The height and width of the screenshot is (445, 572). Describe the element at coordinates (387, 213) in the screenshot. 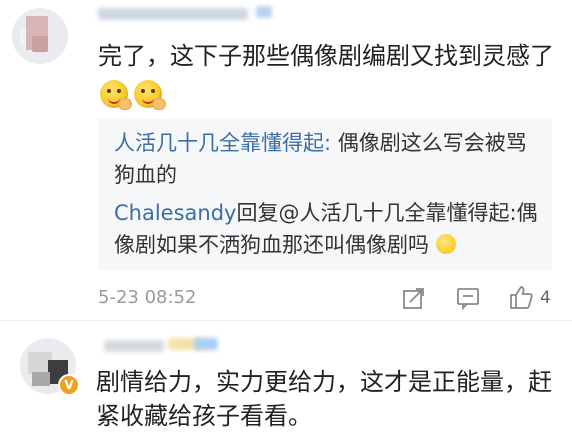

I see `reply-text: 回复@人活几十几全靠懂得起:偶` at that location.